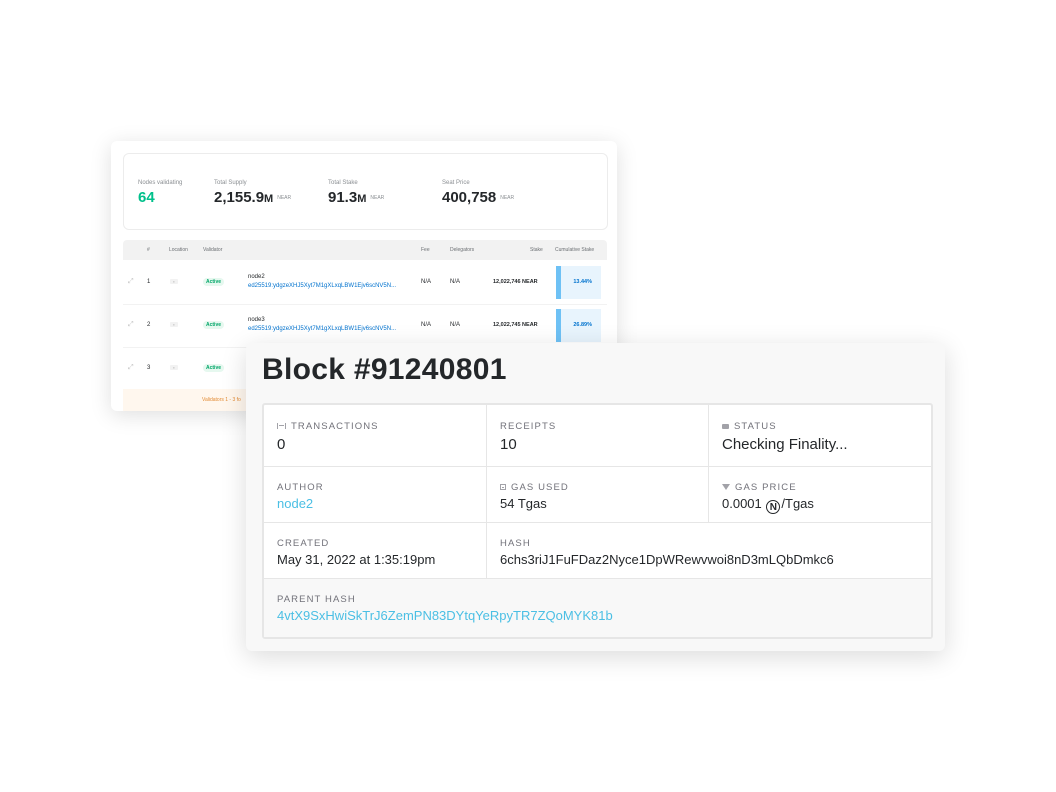  I want to click on created-label: CREATED, so click(303, 543).